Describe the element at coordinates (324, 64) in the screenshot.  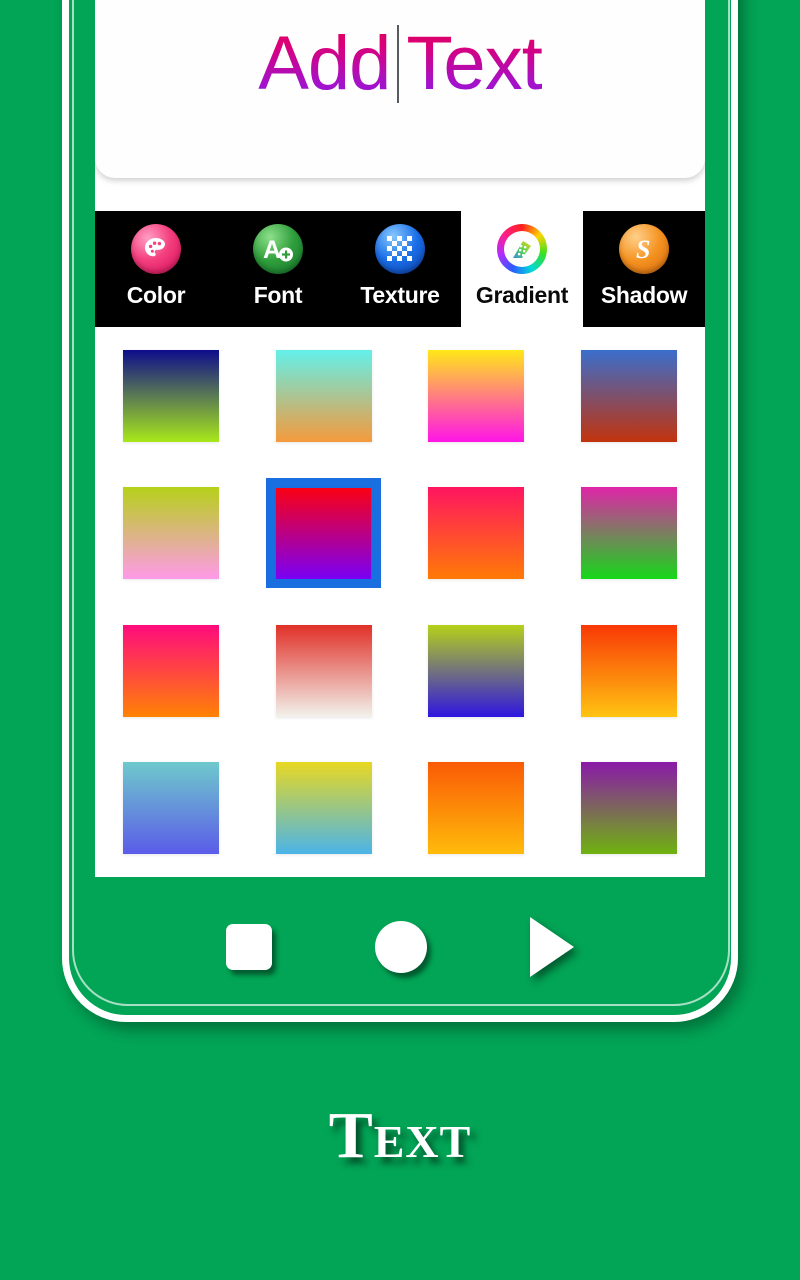
I see `preview-word-left: Add` at that location.